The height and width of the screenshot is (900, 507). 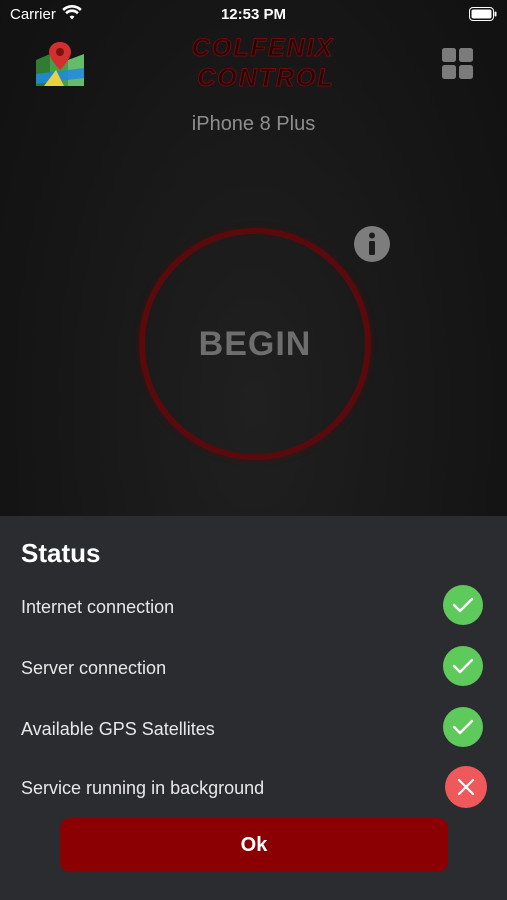 What do you see at coordinates (263, 48) in the screenshot?
I see `logo-line-1: COLFENIX` at bounding box center [263, 48].